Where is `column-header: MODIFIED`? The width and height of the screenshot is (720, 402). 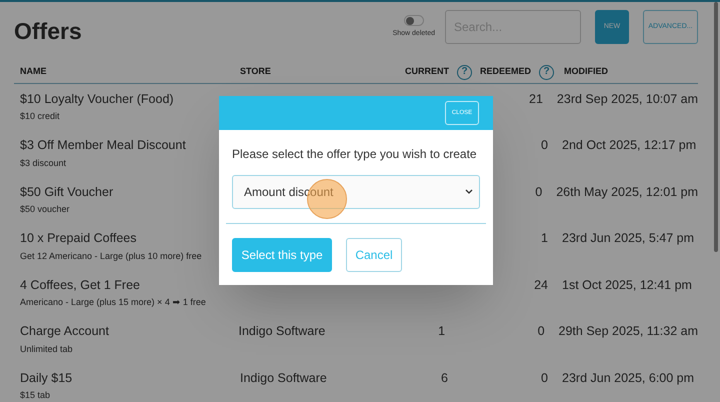
column-header: MODIFIED is located at coordinates (586, 71).